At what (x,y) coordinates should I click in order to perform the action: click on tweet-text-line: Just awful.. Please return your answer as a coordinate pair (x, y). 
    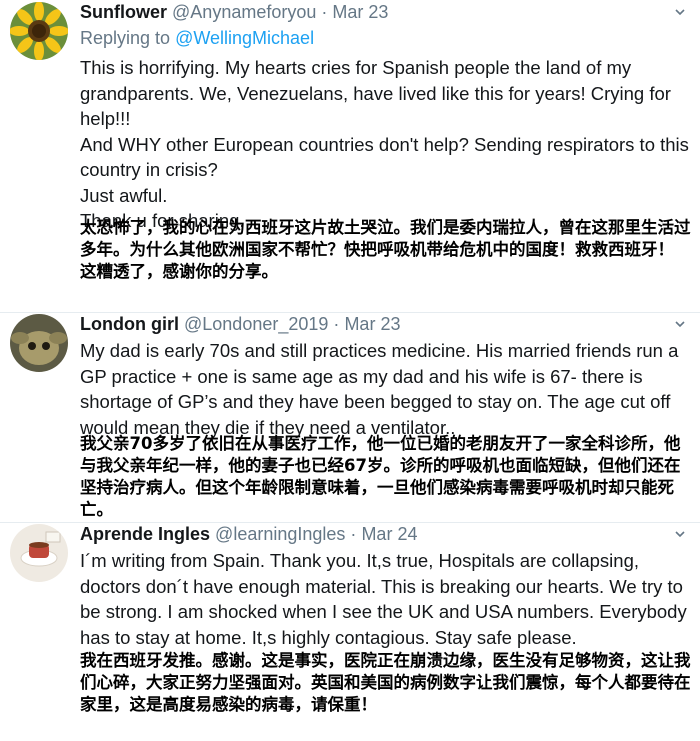
    Looking at the image, I should click on (124, 195).